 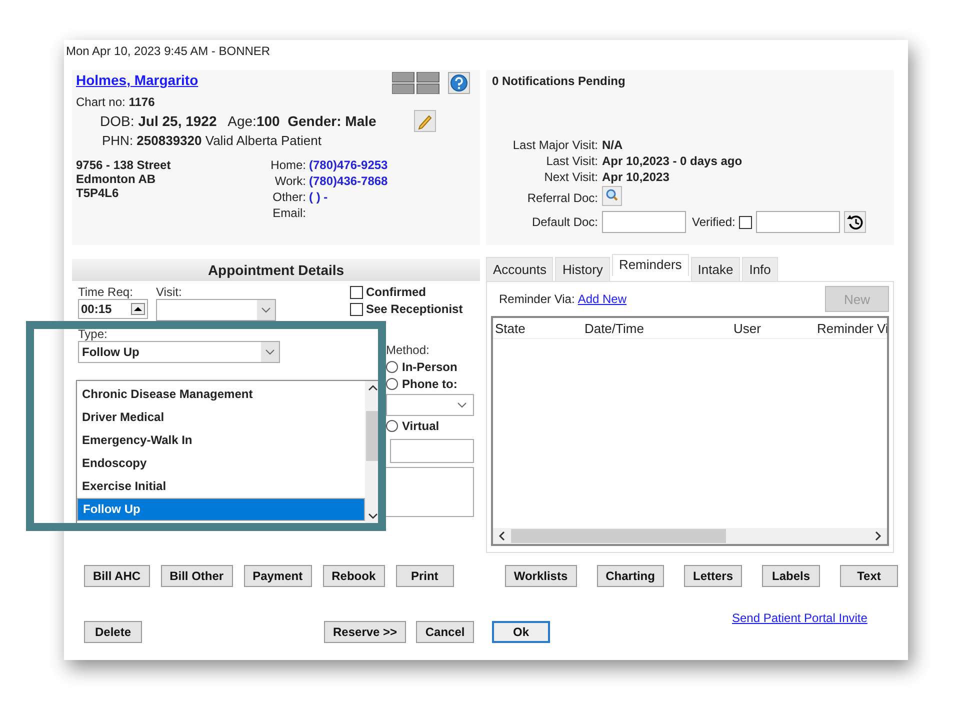 What do you see at coordinates (430, 384) in the screenshot?
I see `radio-label: Phone to:` at bounding box center [430, 384].